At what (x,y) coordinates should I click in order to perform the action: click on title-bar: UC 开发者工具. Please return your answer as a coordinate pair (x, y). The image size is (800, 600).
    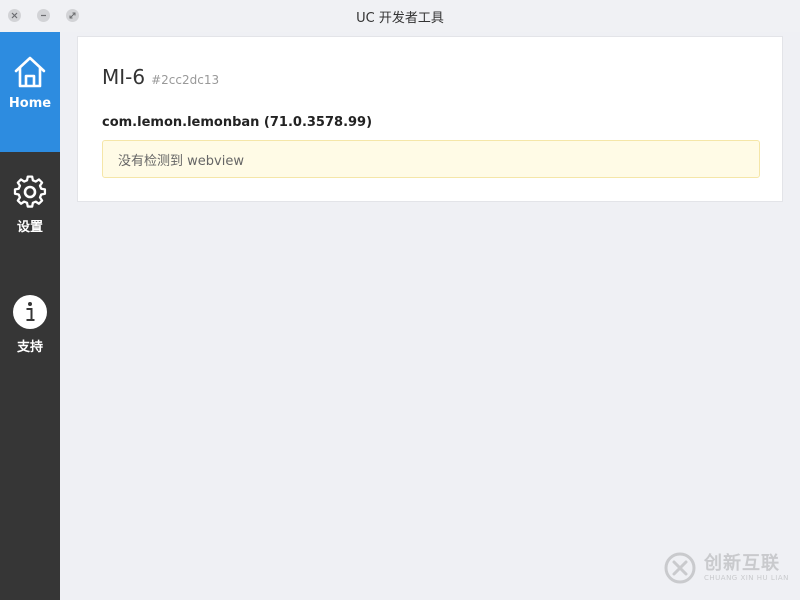
    Looking at the image, I should click on (400, 16).